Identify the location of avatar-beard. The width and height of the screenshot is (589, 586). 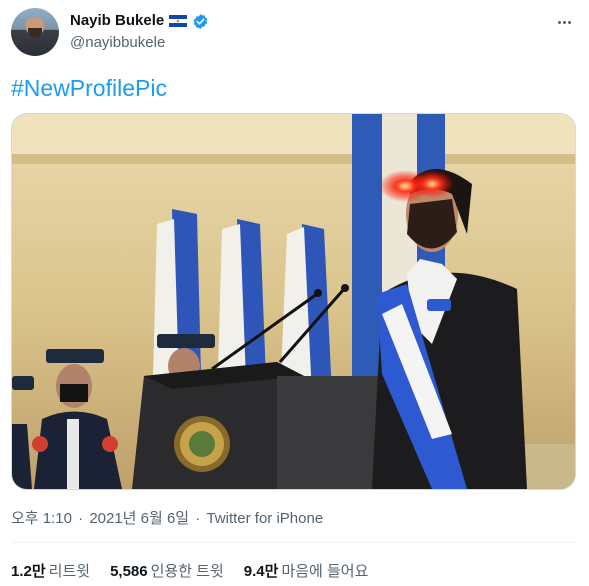
(35, 33).